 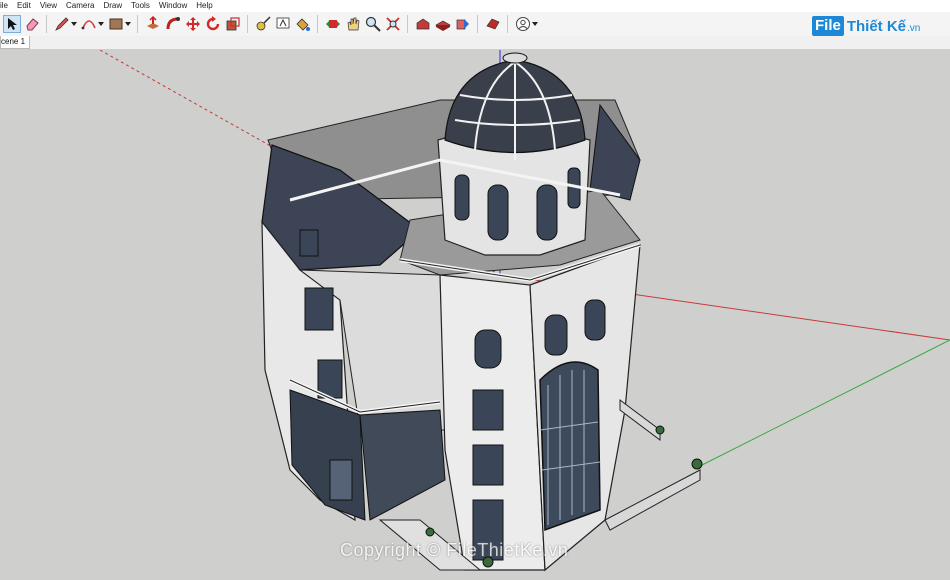 What do you see at coordinates (475, 24) in the screenshot?
I see `main-toolbar` at bounding box center [475, 24].